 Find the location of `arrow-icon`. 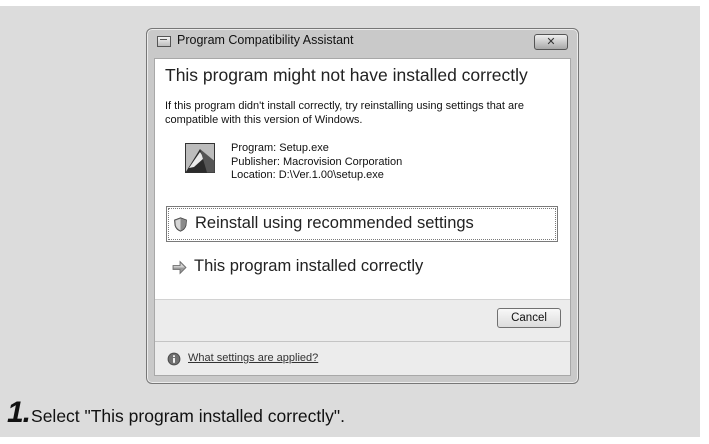

arrow-icon is located at coordinates (179, 267).